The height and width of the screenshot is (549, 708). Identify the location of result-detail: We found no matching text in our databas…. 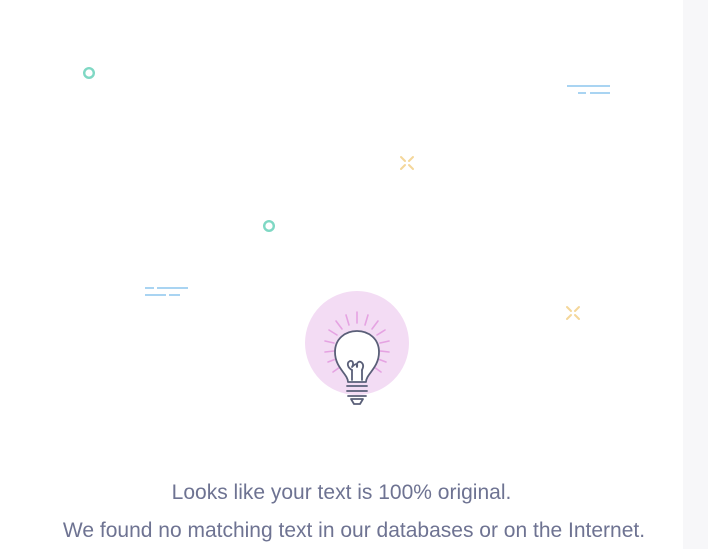
(354, 530).